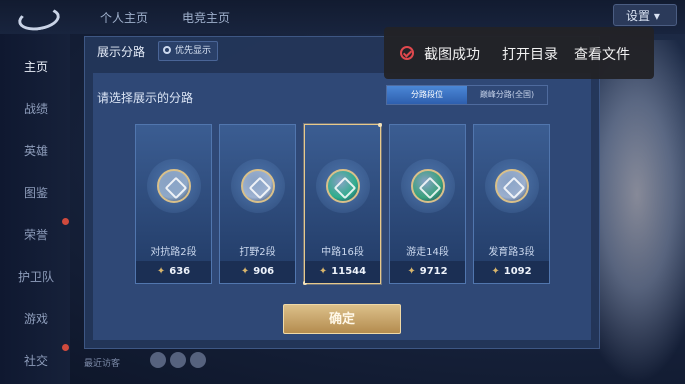 Image resolution: width=685 pixels, height=384 pixels. I want to click on segment-control: 分路段位 巅峰分路(全国), so click(467, 95).